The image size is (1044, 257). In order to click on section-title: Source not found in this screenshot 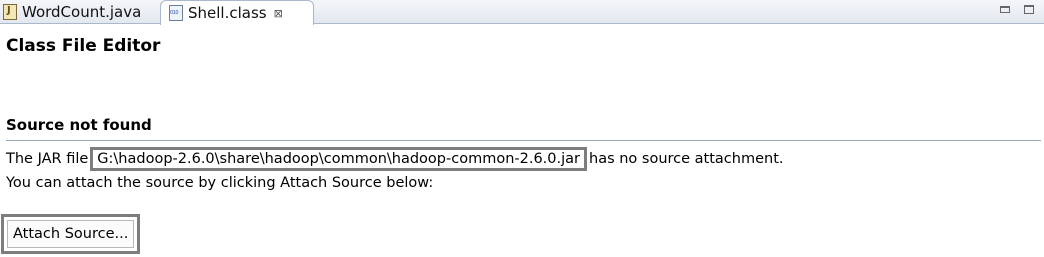, I will do `click(79, 125)`.